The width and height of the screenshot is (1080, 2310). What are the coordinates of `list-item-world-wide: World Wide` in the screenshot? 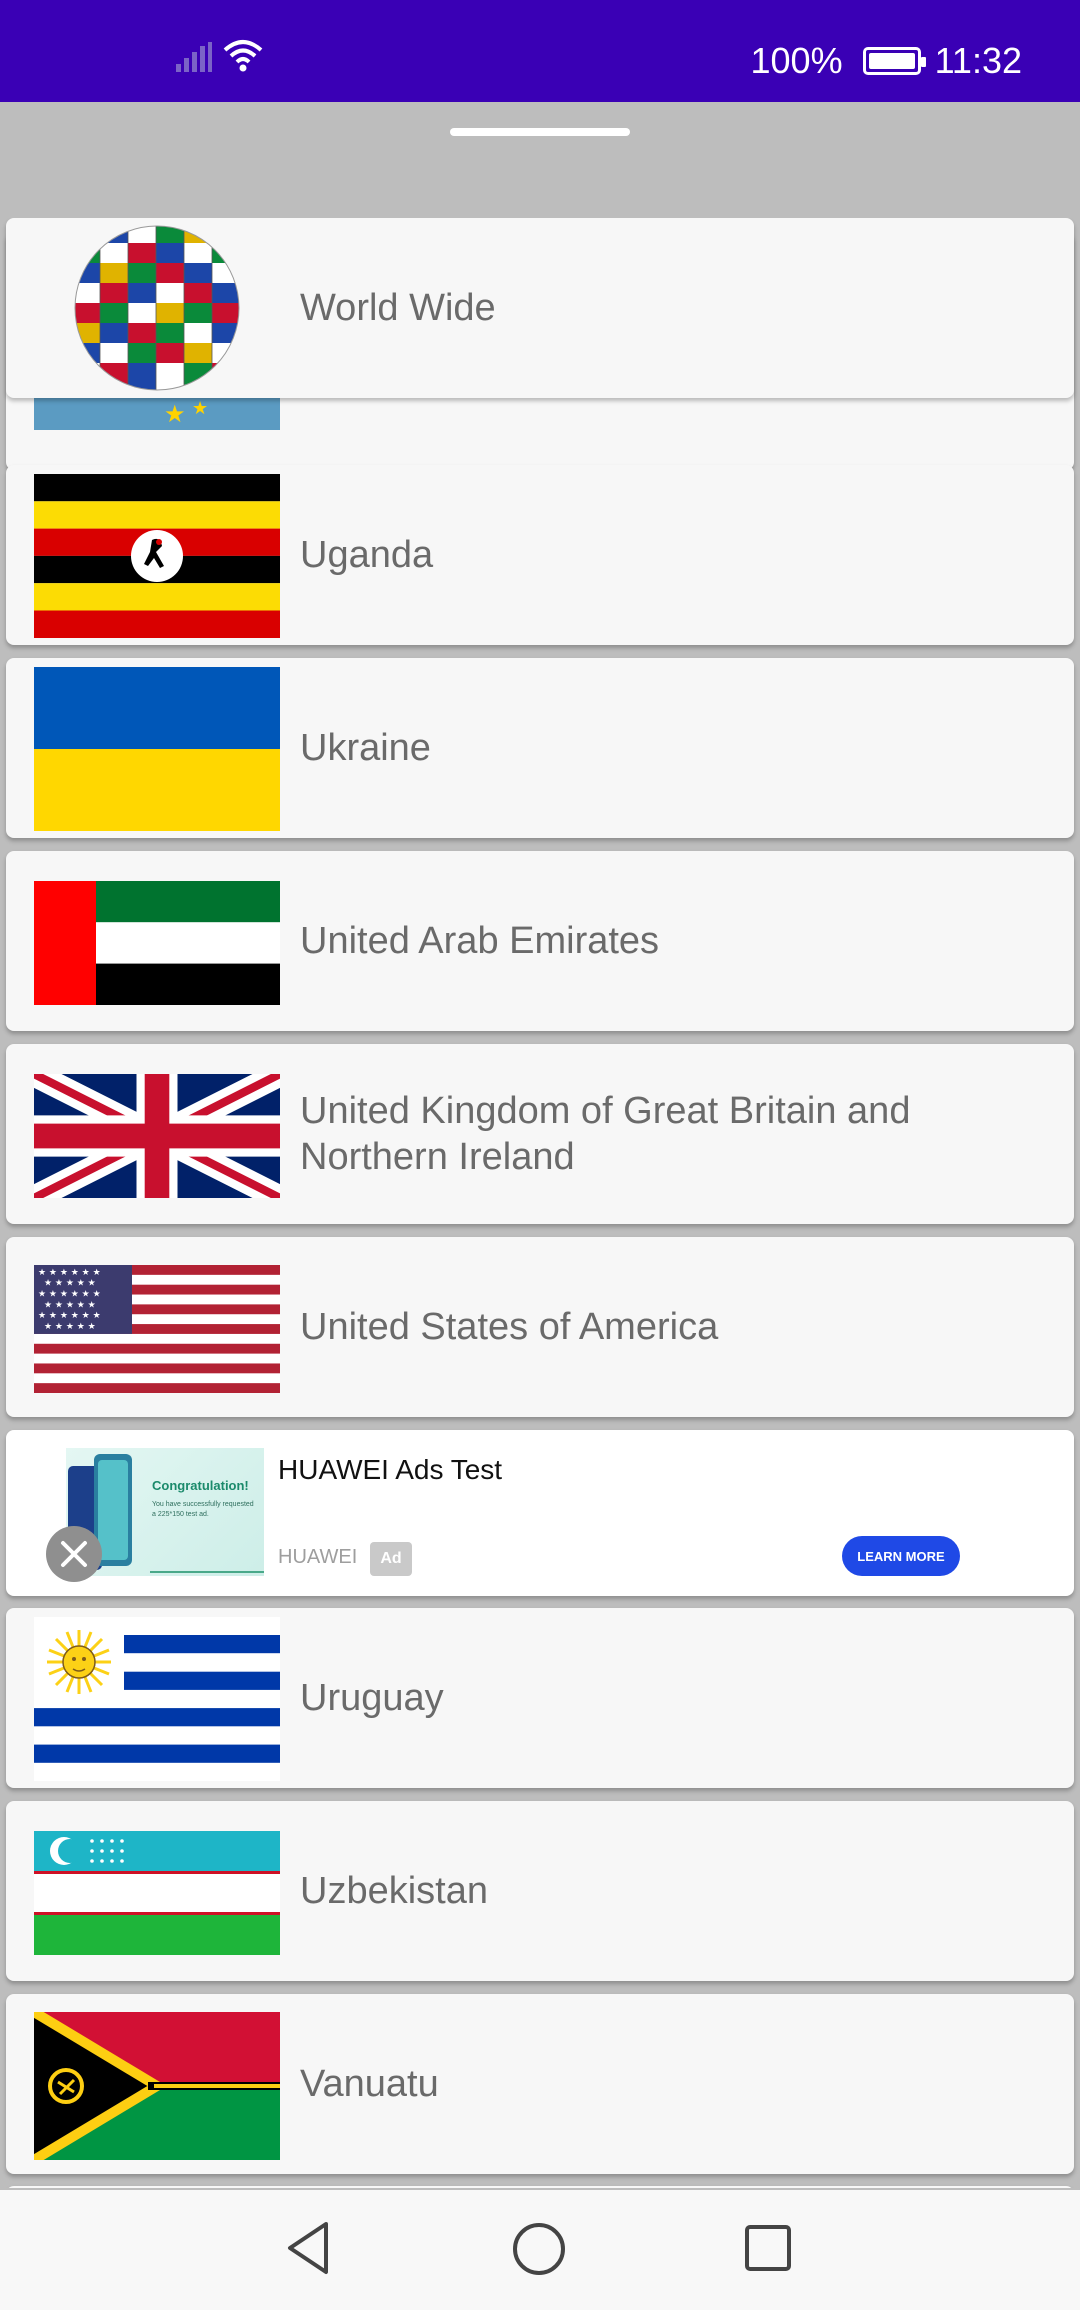 It's located at (540, 308).